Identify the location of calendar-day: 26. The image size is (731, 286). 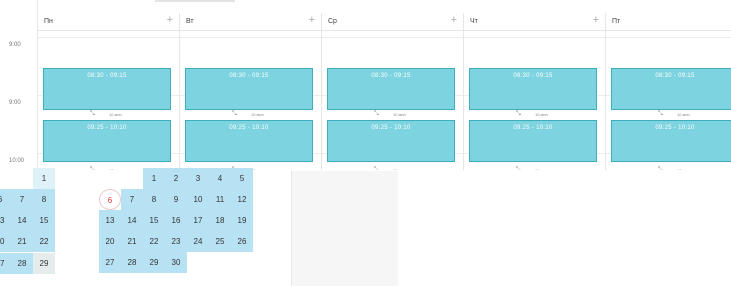
(242, 241).